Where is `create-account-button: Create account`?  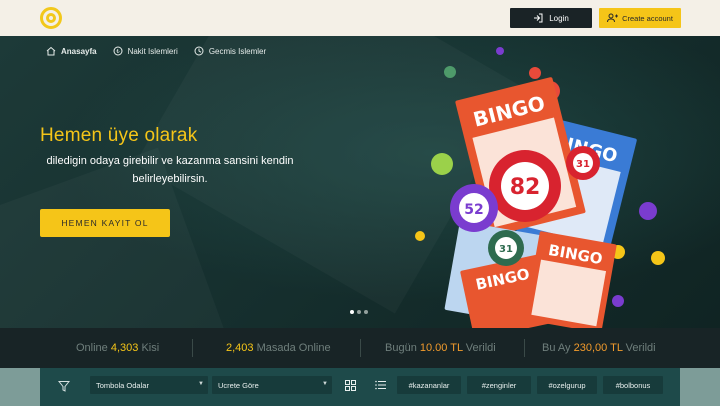
create-account-button: Create account is located at coordinates (640, 18).